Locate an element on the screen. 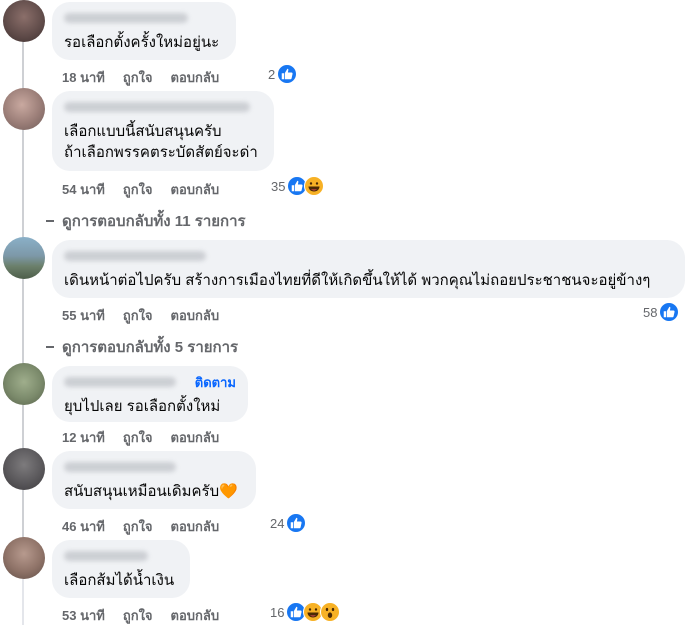 The height and width of the screenshot is (626, 692). comment-time: 54 นาที is located at coordinates (83, 189).